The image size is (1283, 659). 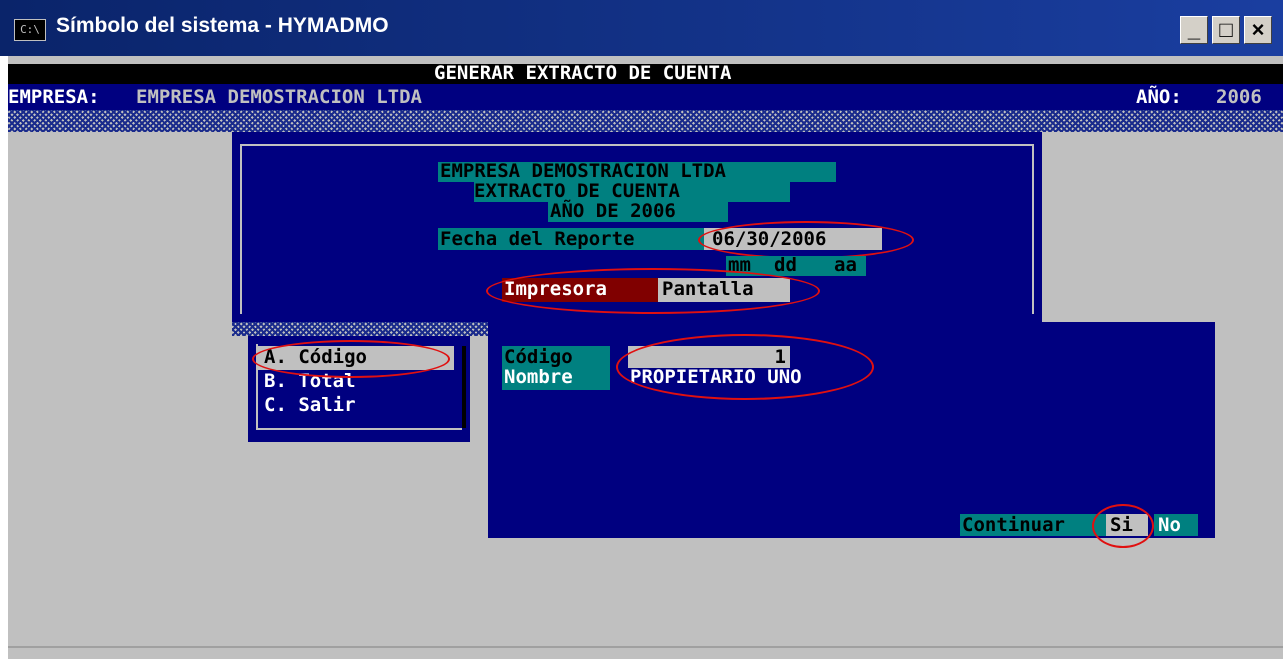 I want to click on report-title: EXTRACTO DE CUENTA, so click(x=577, y=191).